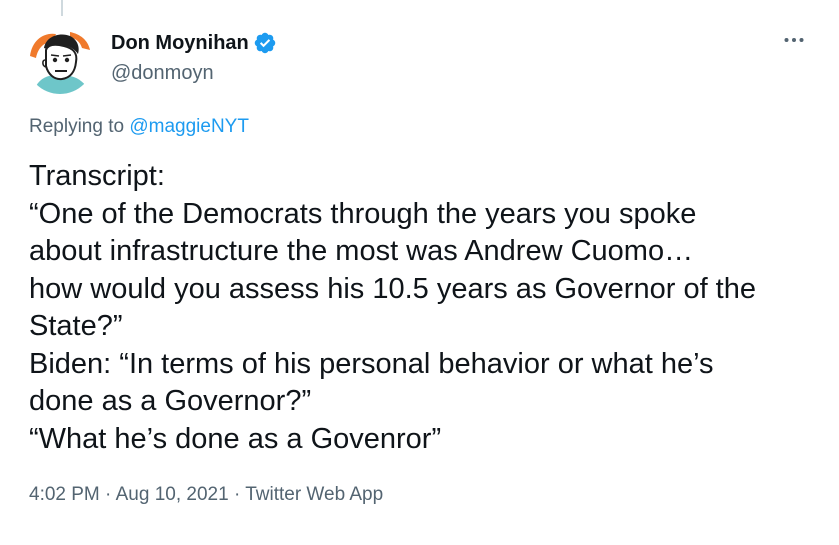 Image resolution: width=839 pixels, height=545 pixels. I want to click on cartoon-face-avatar-icon, so click(60, 60).